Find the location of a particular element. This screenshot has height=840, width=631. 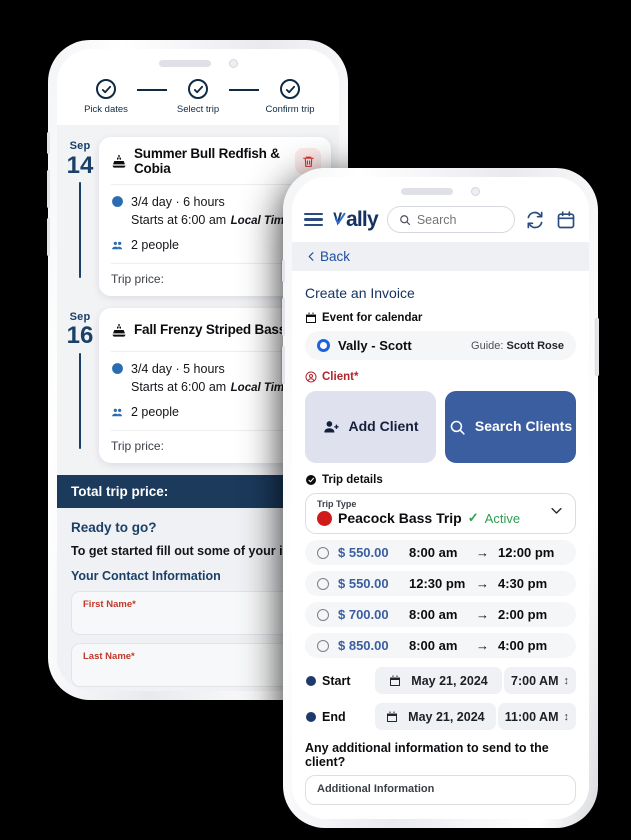

option-price: $ 850.00 is located at coordinates (363, 645).